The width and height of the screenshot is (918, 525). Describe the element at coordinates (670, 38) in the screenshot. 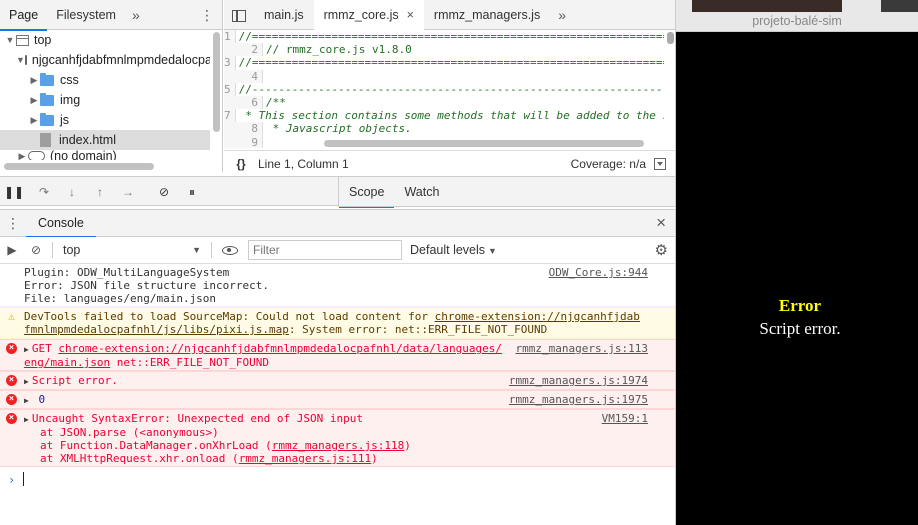

I see `editor-vertical-scrollbar` at that location.